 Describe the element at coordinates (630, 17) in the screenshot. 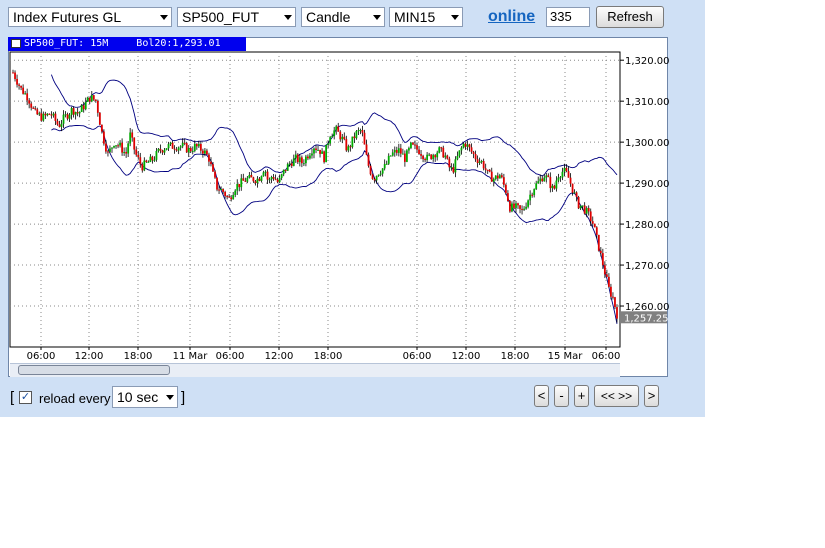

I see `refresh-button: Refresh` at that location.